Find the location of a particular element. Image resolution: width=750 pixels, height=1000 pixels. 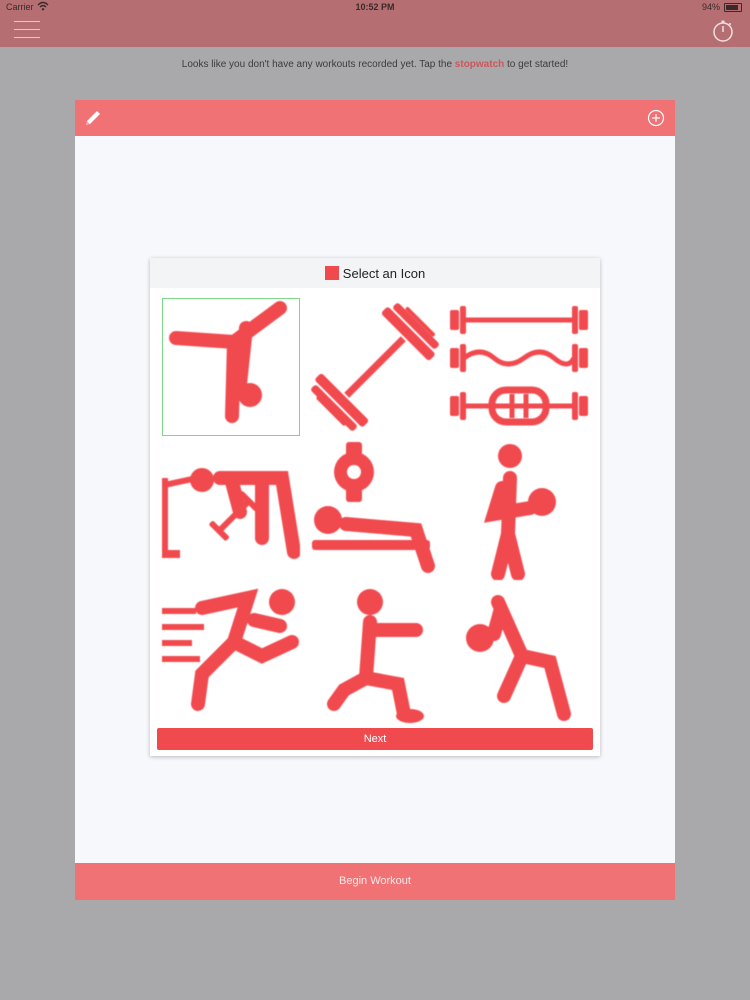

message-suffix: to get started! is located at coordinates (536, 64).